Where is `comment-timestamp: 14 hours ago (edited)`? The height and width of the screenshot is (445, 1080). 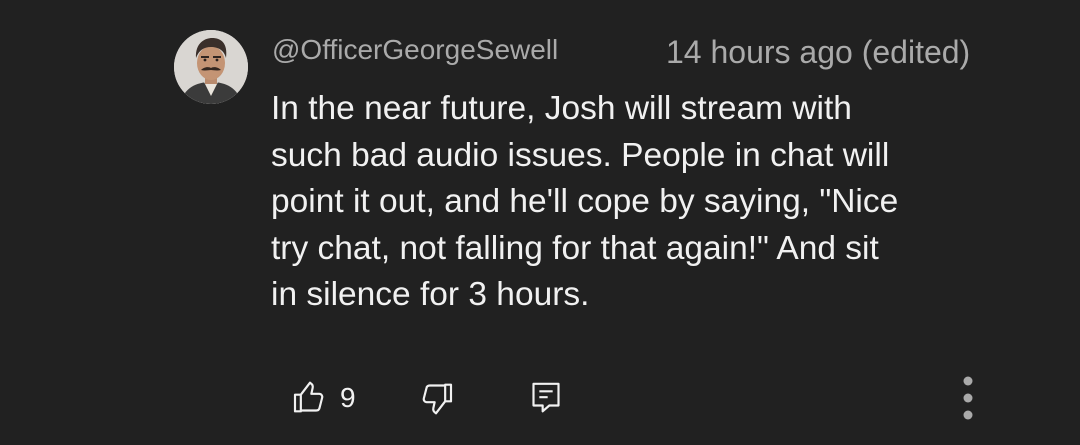
comment-timestamp: 14 hours ago (edited) is located at coordinates (818, 52).